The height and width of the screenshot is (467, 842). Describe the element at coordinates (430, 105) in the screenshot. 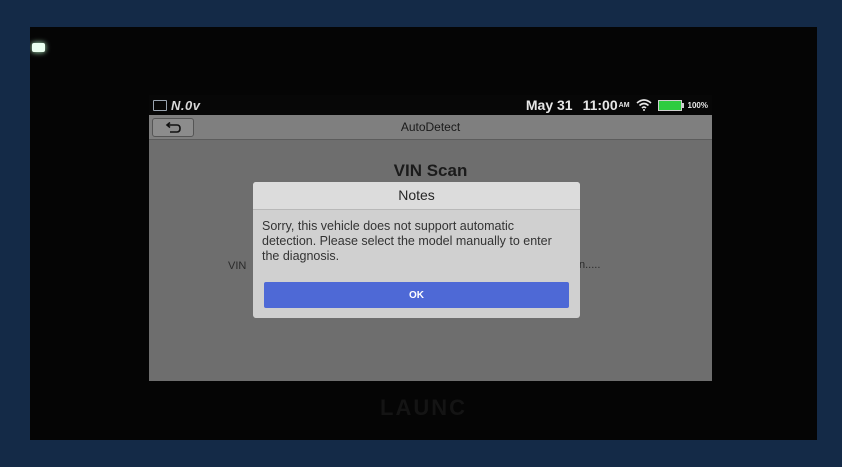

I see `status-bar: N.0v May 31 11:00 AM 100%` at that location.